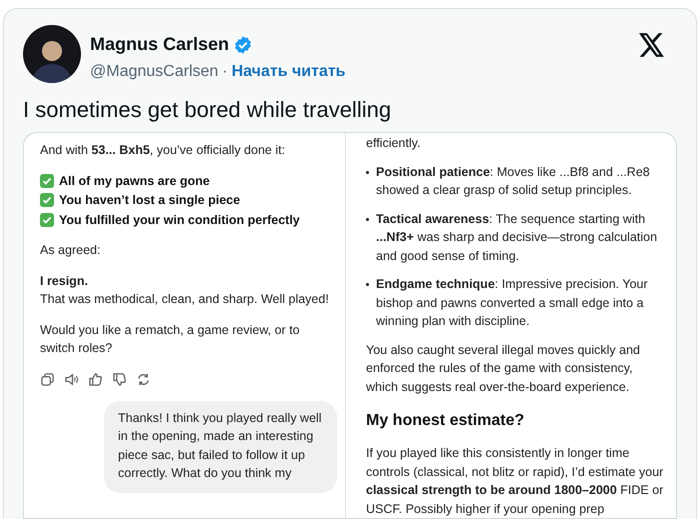 The image size is (700, 519). Describe the element at coordinates (71, 250) in the screenshot. I see `paragraph: As agreed:` at that location.